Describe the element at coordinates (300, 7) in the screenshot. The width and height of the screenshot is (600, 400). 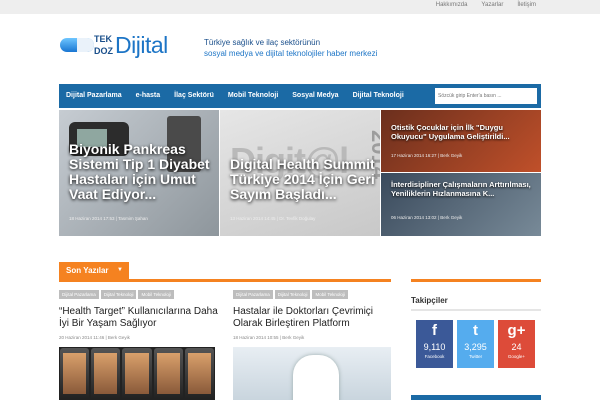
I see `top-bar: Hakkımızda Yazarlar İletişim` at that location.